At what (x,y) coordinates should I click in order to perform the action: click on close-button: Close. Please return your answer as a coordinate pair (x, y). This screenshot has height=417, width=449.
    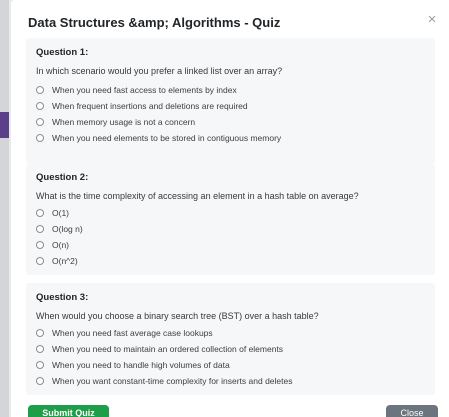
    Looking at the image, I should click on (412, 411).